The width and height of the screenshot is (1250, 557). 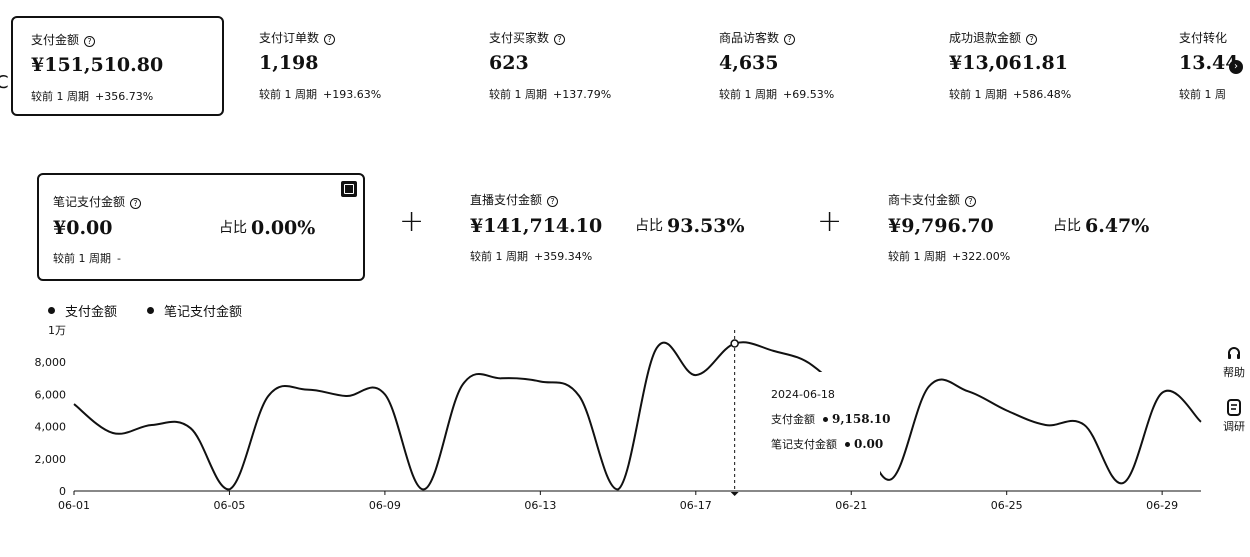 What do you see at coordinates (1236, 67) in the screenshot?
I see `scroll-right-icon: ›` at bounding box center [1236, 67].